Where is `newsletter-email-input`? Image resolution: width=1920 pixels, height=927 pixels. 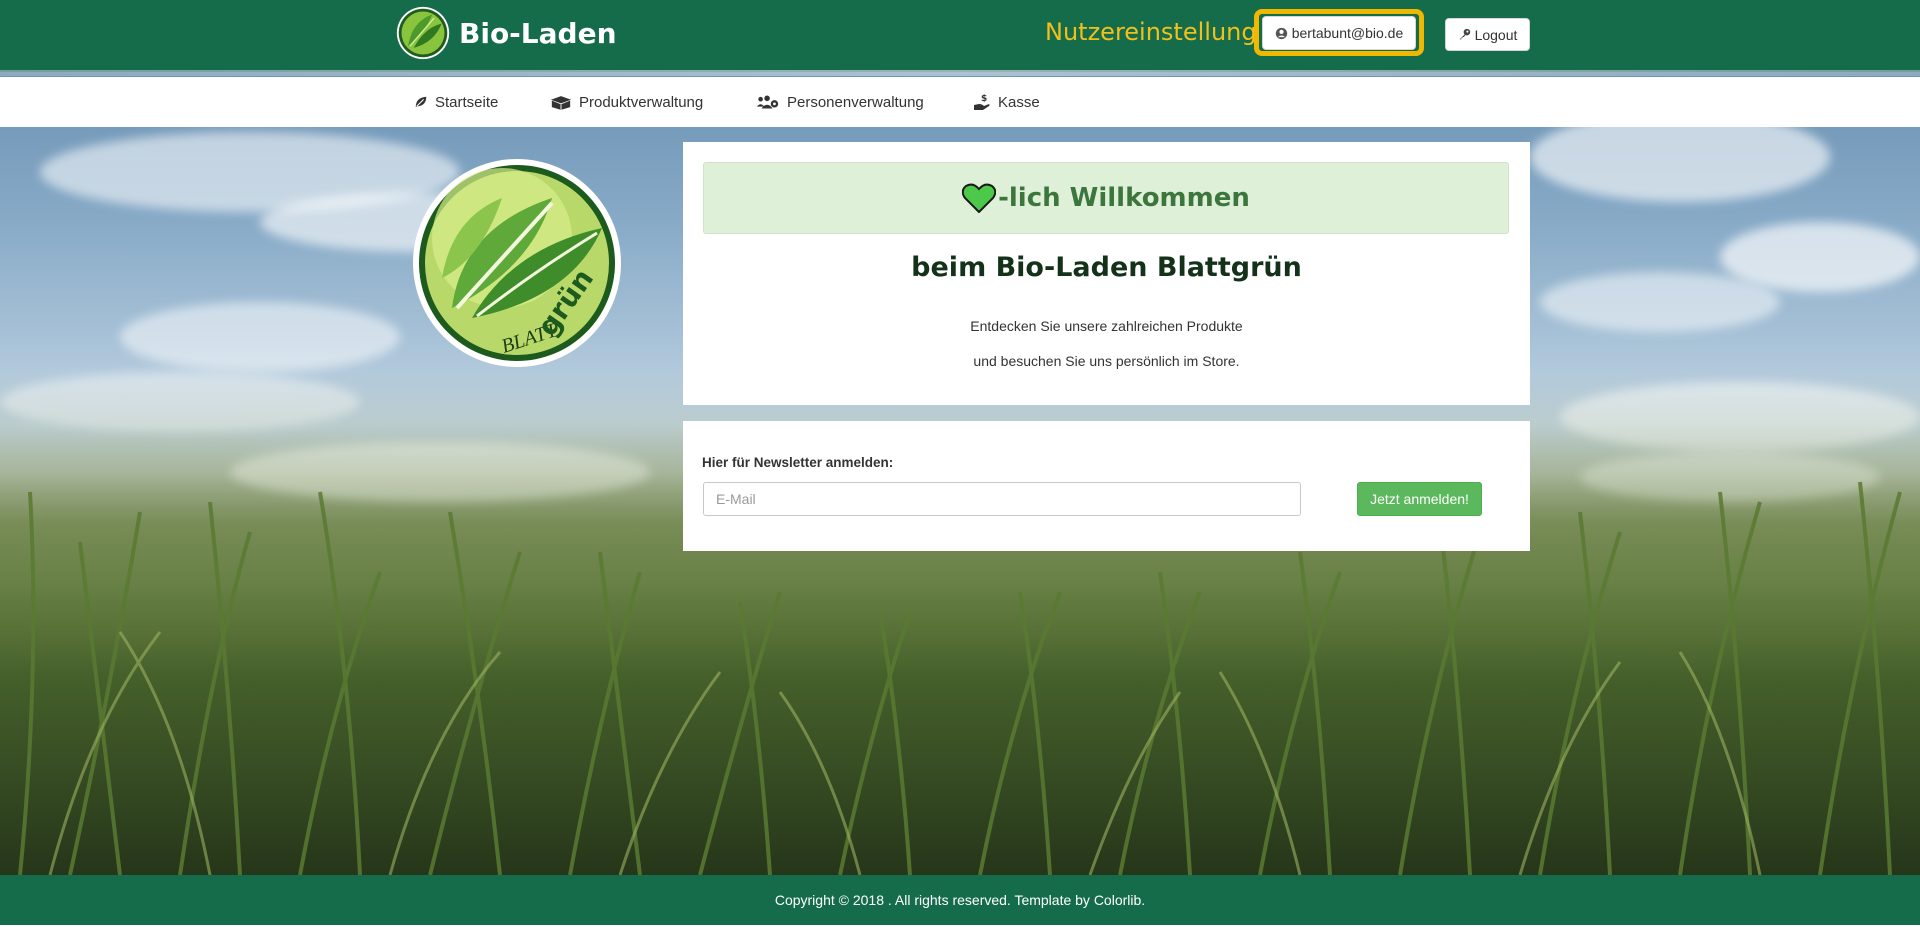 newsletter-email-input is located at coordinates (1002, 499).